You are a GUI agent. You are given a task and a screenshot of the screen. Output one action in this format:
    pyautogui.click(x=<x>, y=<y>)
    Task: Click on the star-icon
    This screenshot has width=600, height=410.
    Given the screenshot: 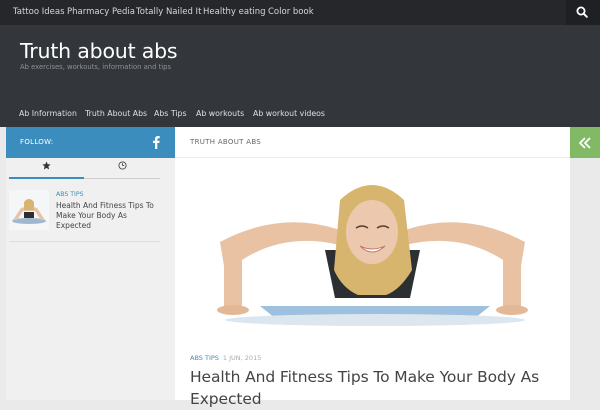 What is the action you would take?
    pyautogui.click(x=46, y=165)
    